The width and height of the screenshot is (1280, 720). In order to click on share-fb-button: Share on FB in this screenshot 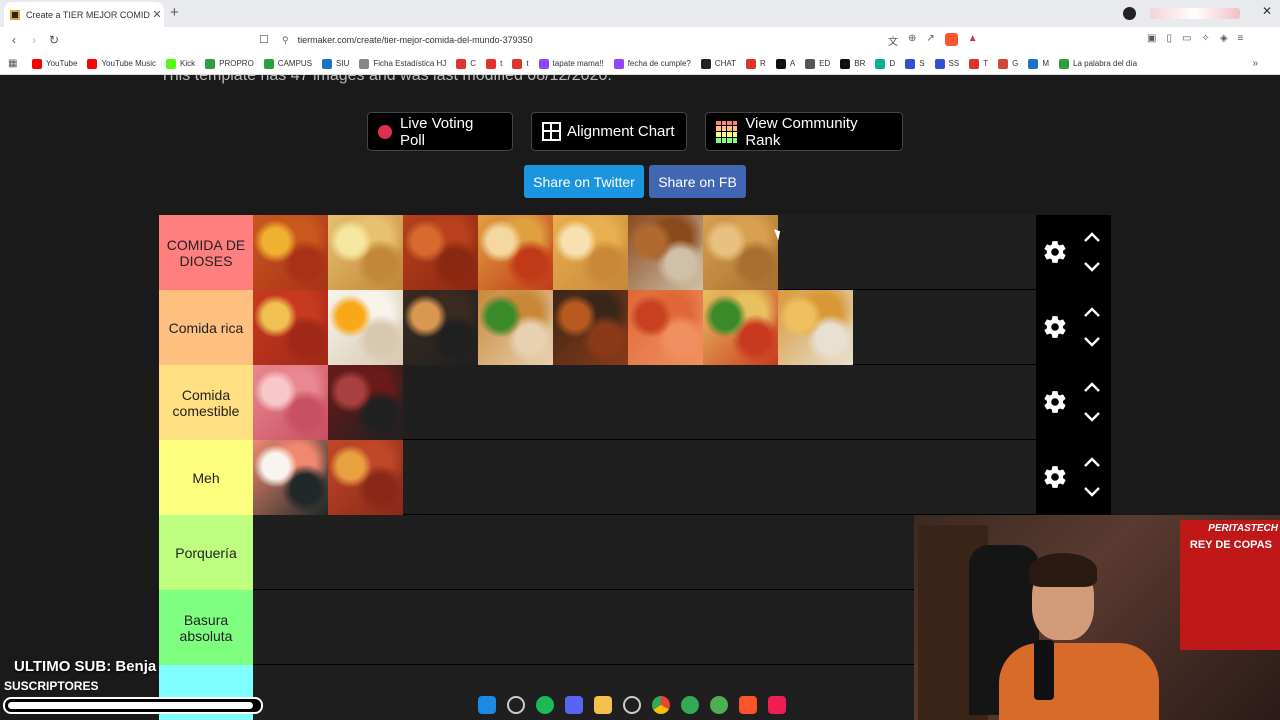, I will do `click(697, 181)`.